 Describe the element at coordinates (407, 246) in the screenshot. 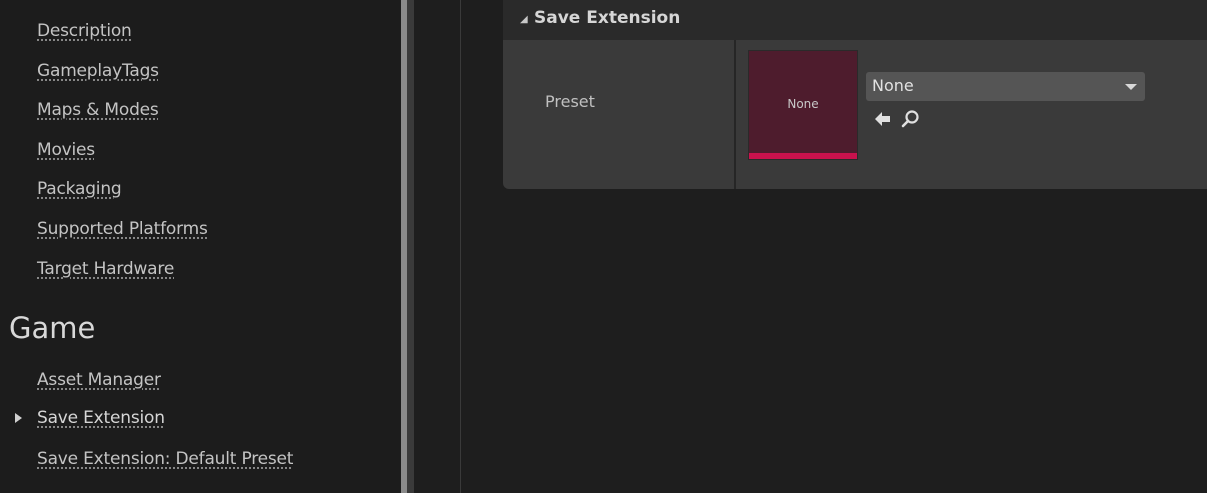

I see `panel-splitter` at that location.